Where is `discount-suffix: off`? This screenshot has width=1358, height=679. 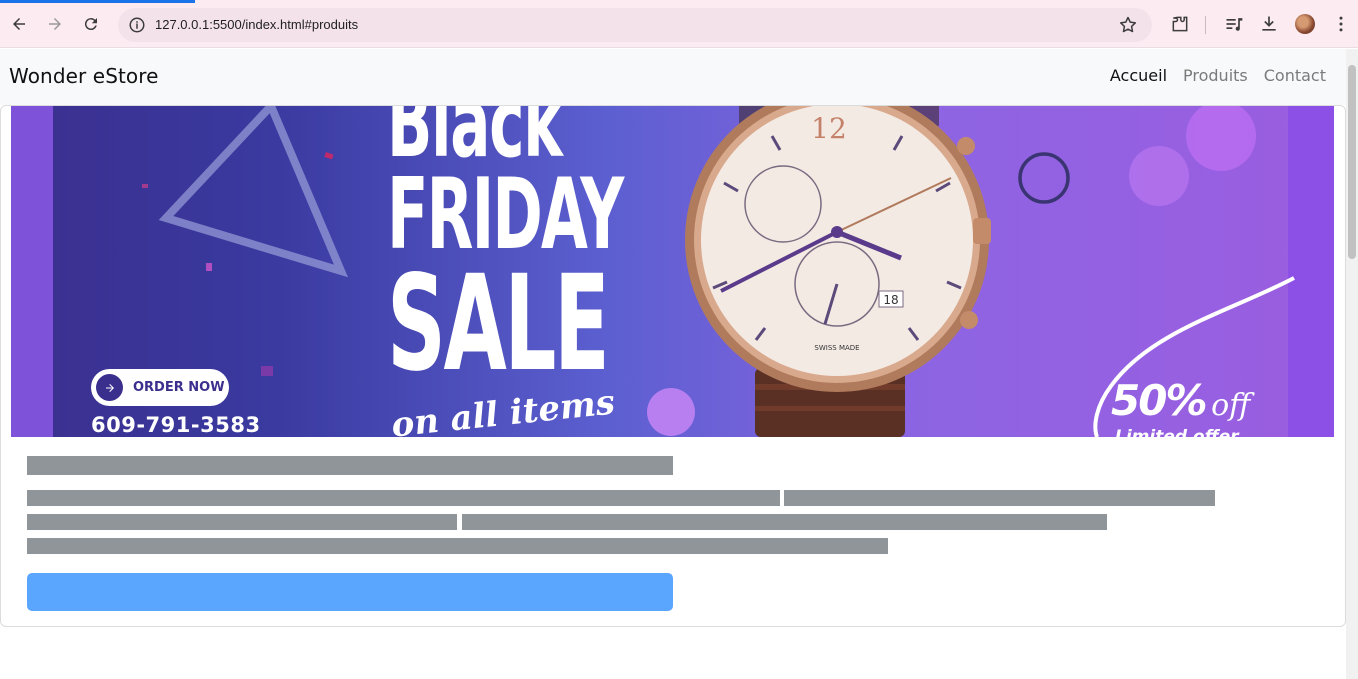
discount-suffix: off is located at coordinates (1231, 405).